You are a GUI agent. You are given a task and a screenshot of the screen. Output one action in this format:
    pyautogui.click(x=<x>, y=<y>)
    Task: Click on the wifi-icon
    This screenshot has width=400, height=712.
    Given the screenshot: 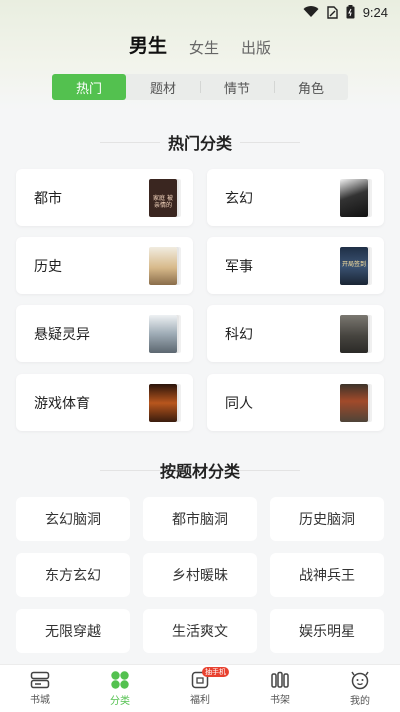 What is the action you would take?
    pyautogui.click(x=311, y=12)
    